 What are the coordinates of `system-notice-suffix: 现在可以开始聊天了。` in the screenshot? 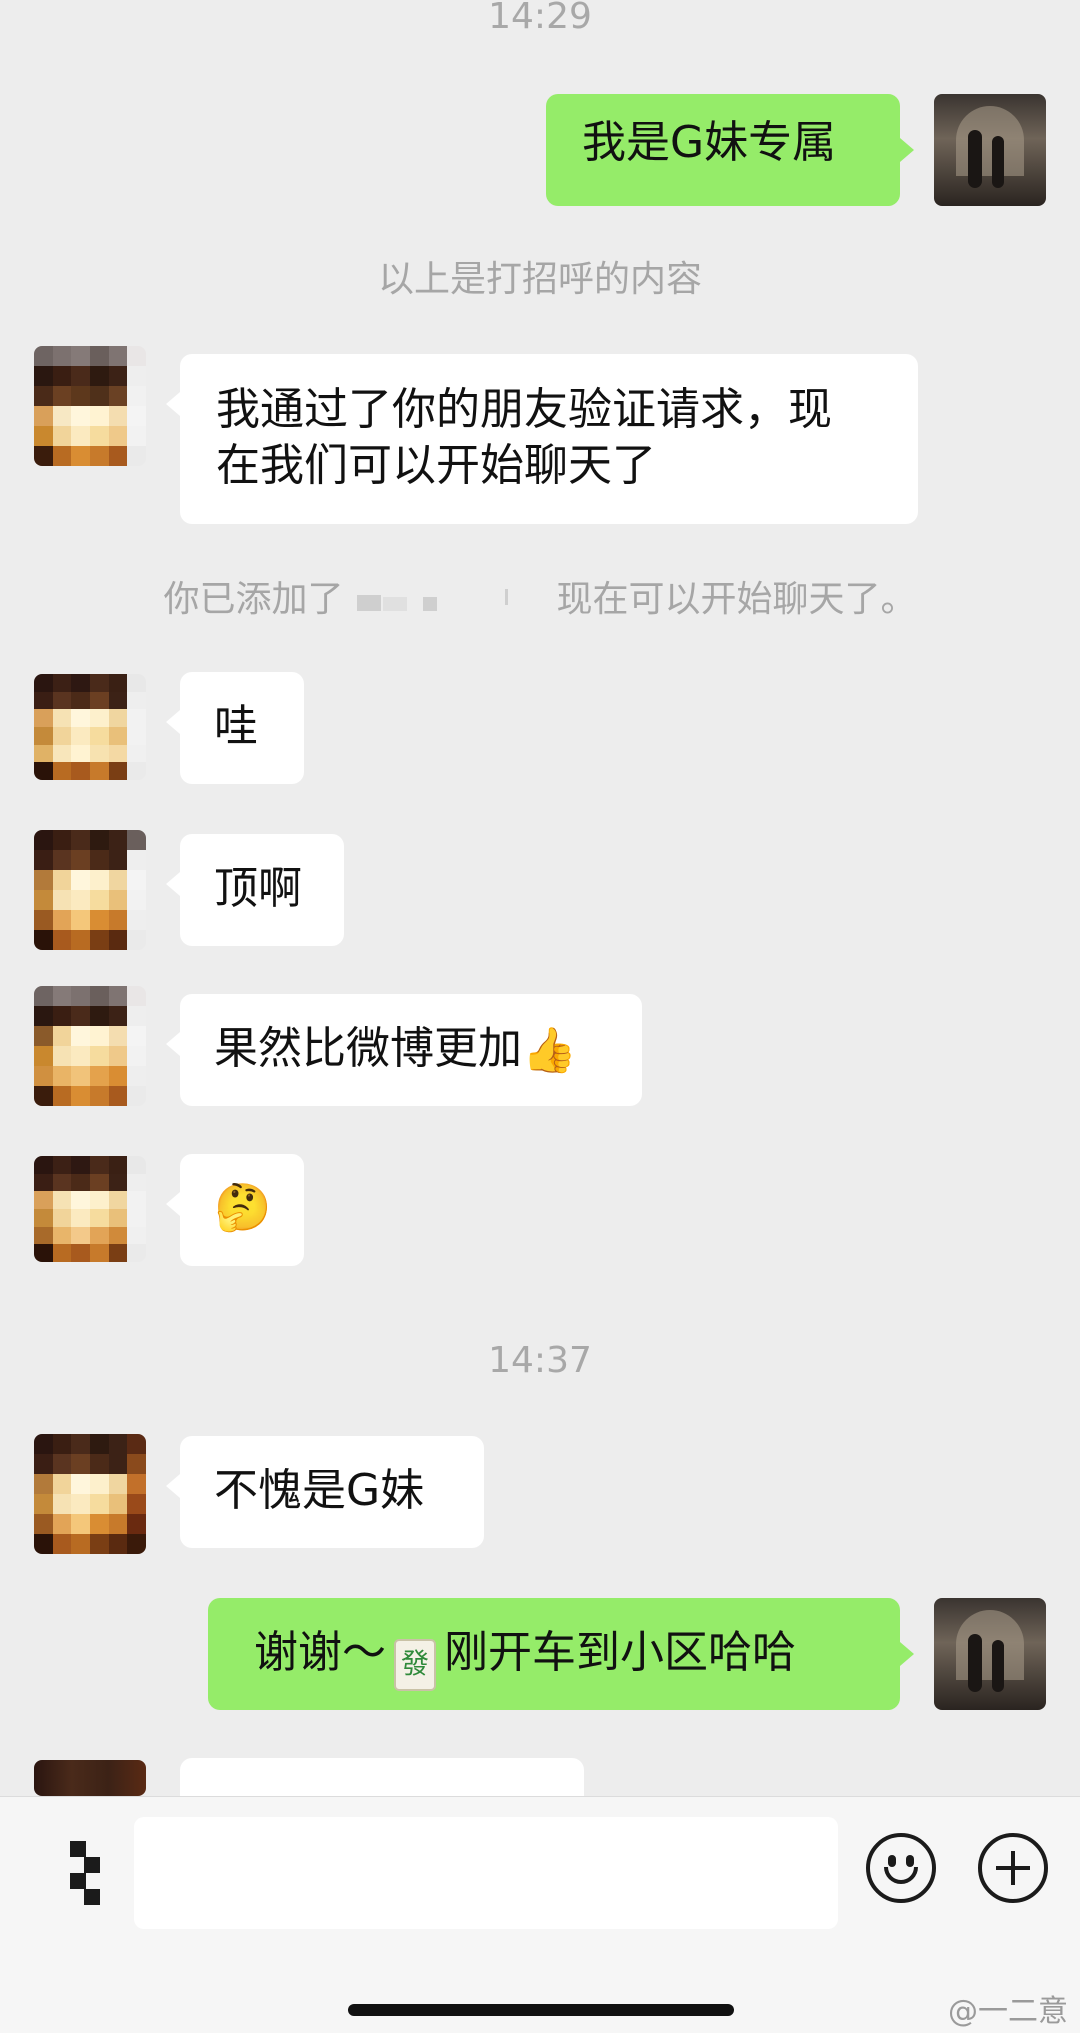 It's located at (736, 599).